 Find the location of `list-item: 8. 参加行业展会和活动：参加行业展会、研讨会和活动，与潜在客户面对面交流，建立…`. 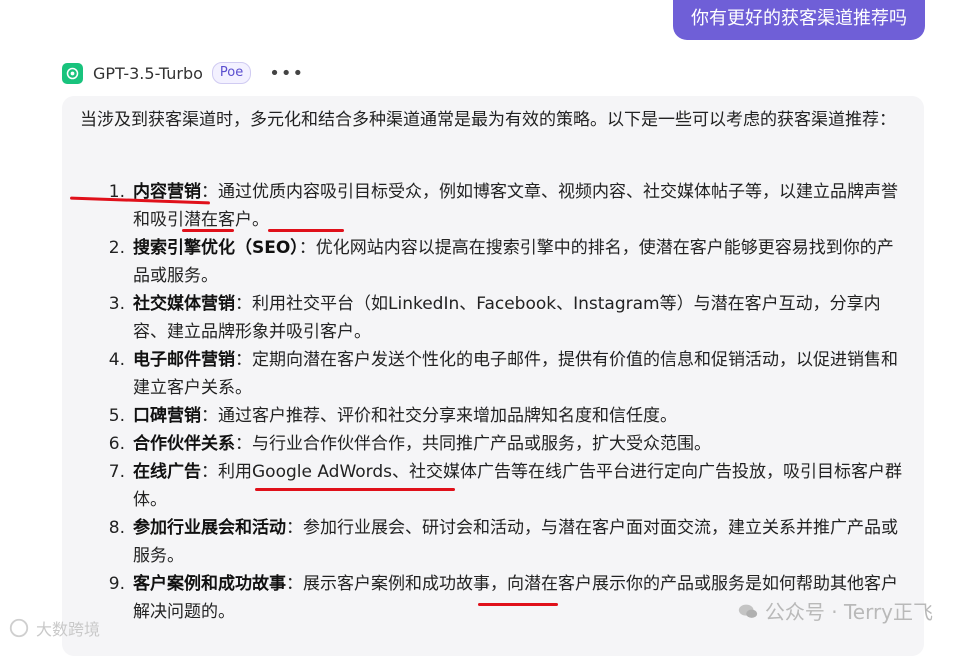

list-item: 8. 参加行业展会和活动：参加行业展会、研讨会和活动，与潜在客户面对面交流，建立… is located at coordinates (495, 542).